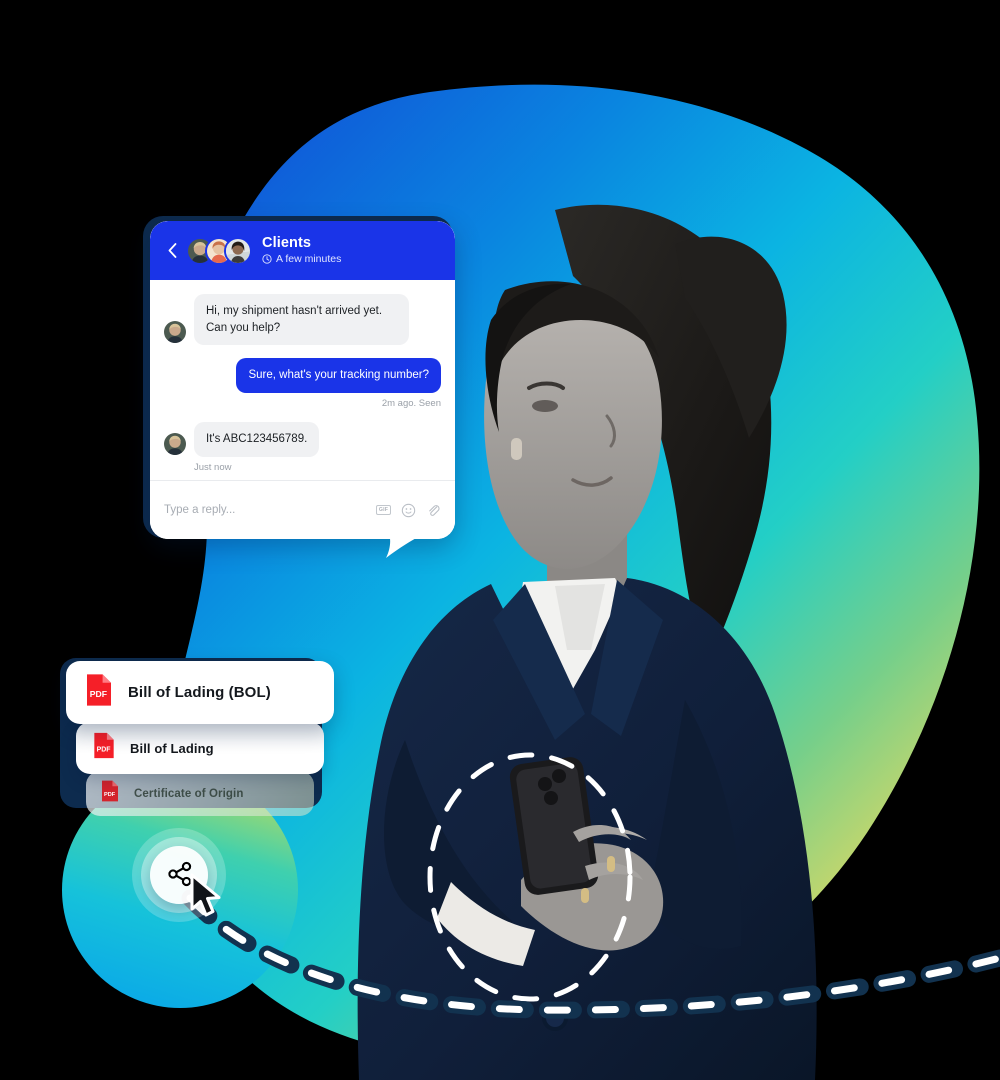 The width and height of the screenshot is (1000, 1080). What do you see at coordinates (189, 793) in the screenshot?
I see `document-label: Certificate of Origin` at bounding box center [189, 793].